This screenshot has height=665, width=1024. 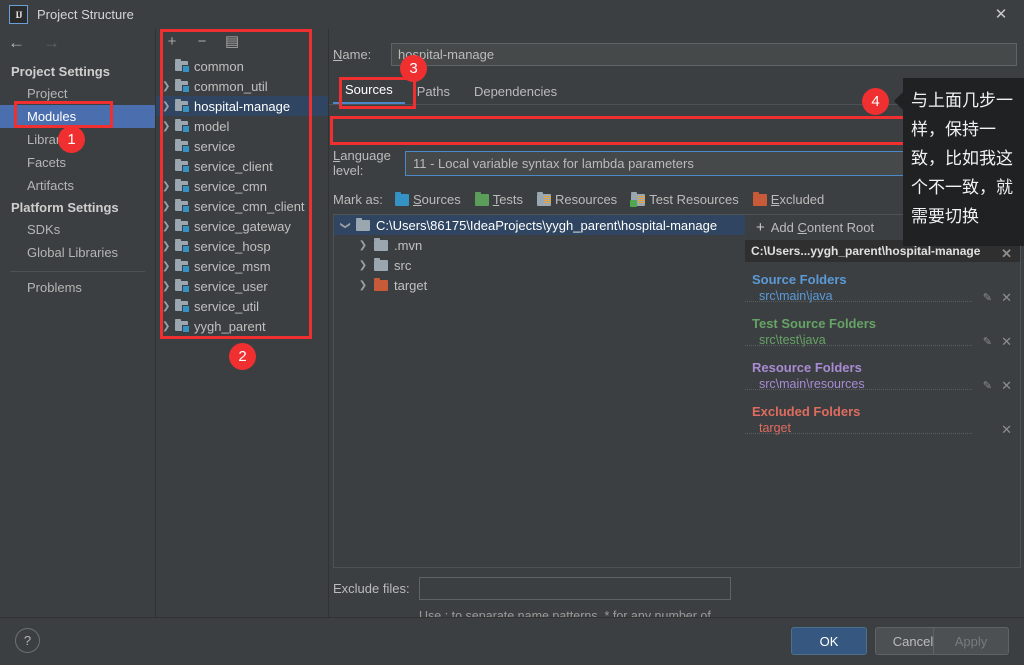 I want to click on exclude-files-label: Exclude files:, so click(x=371, y=588).